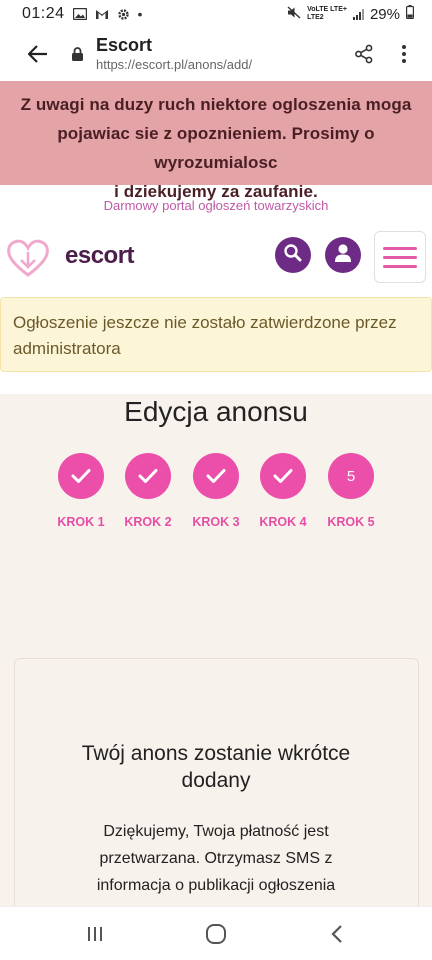 The width and height of the screenshot is (432, 960). I want to click on hamburger-menu-button, so click(400, 257).